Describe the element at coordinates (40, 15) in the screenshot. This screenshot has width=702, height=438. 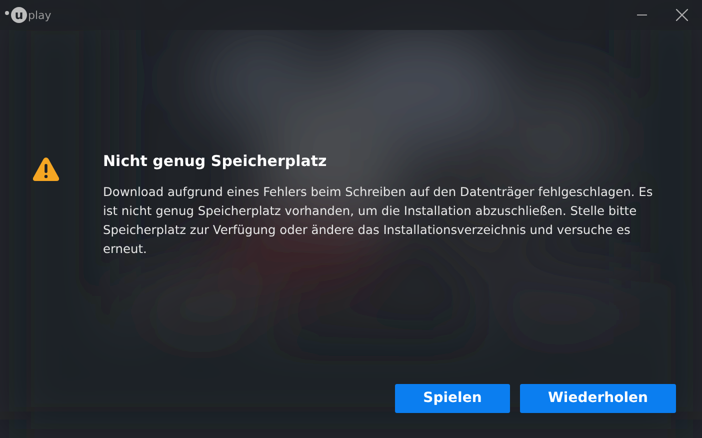
I see `logo-text: play` at that location.